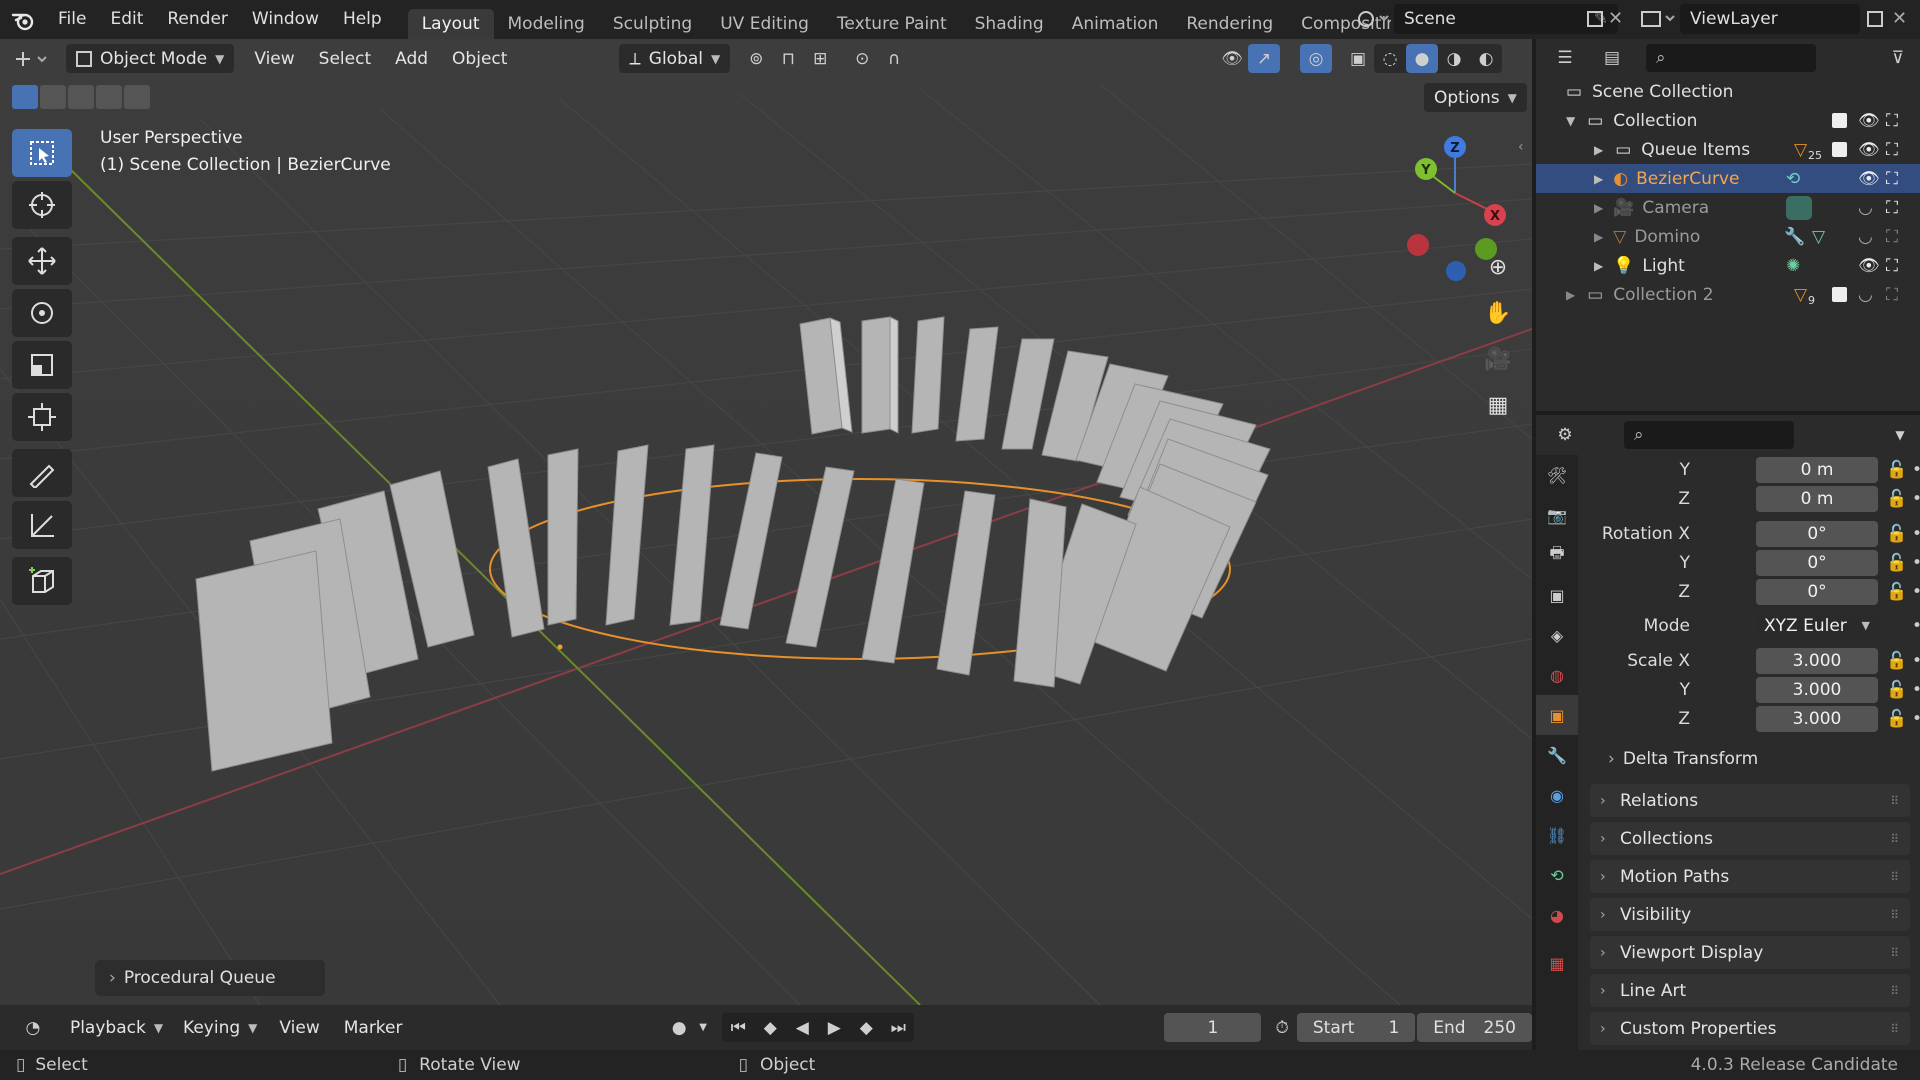 Image resolution: width=1920 pixels, height=1080 pixels. What do you see at coordinates (1683, 759) in the screenshot?
I see `delta-transform-subpanel: › Delta Transform` at bounding box center [1683, 759].